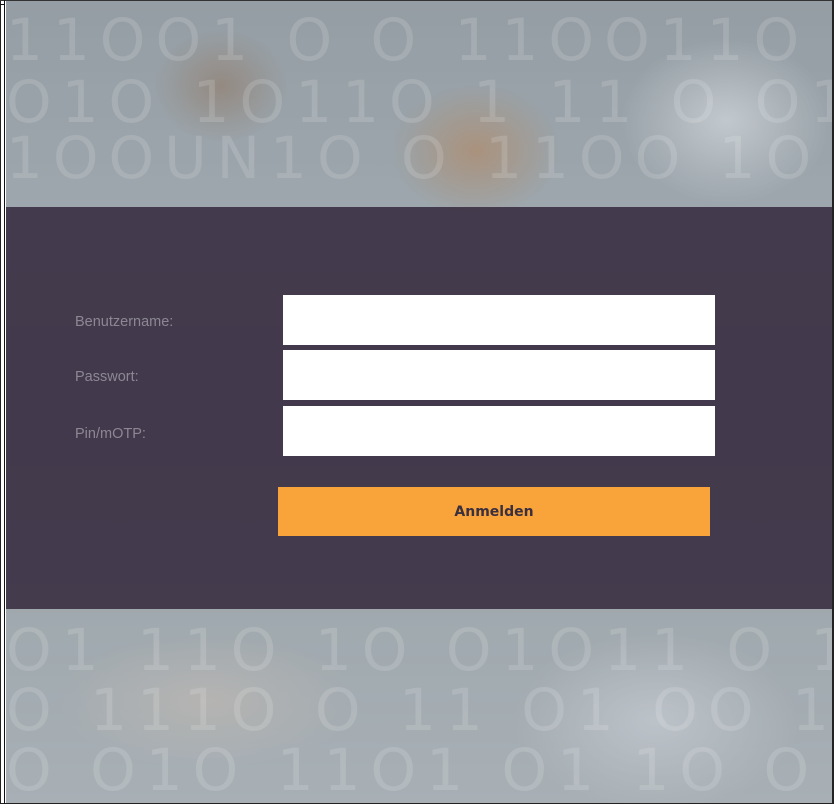 Image resolution: width=834 pixels, height=804 pixels. Describe the element at coordinates (419, 102) in the screenshot. I see `binary-pattern-decoration: O1O 1O11O 1 11 O O1 11O 1 1` at that location.